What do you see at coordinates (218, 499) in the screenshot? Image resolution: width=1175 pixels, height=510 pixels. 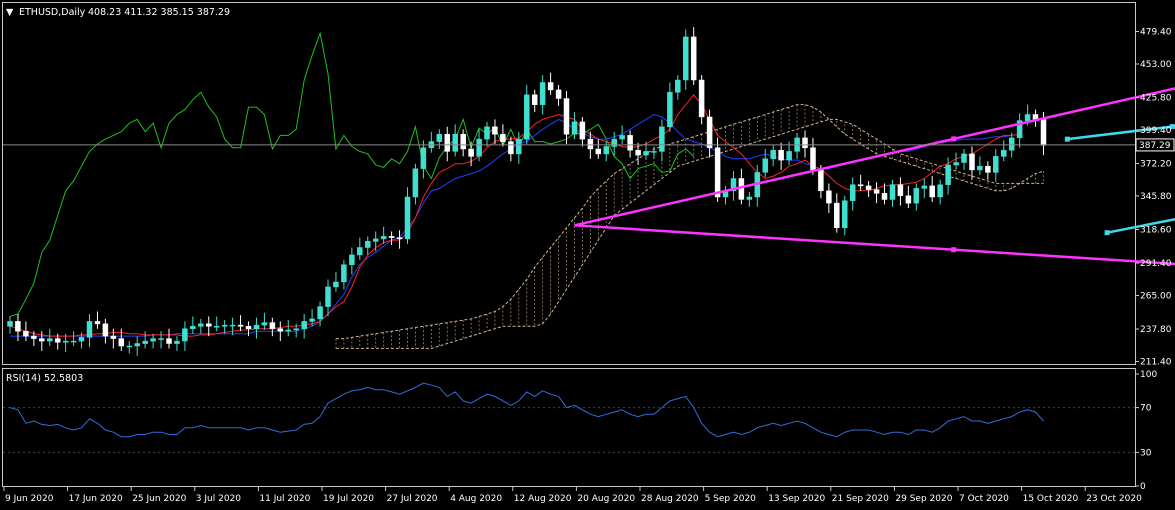 I see `date-tick-label: 3 Jul 2020` at bounding box center [218, 499].